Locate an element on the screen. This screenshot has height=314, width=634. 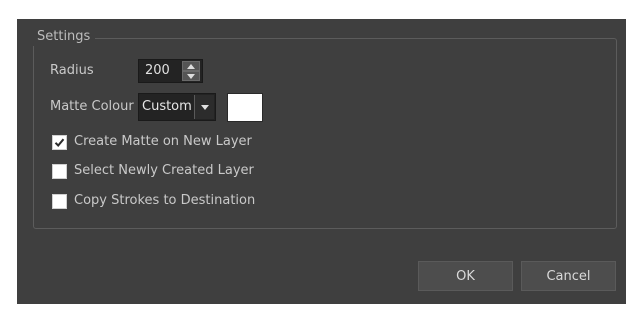
radius-decrement-button is located at coordinates (191, 76).